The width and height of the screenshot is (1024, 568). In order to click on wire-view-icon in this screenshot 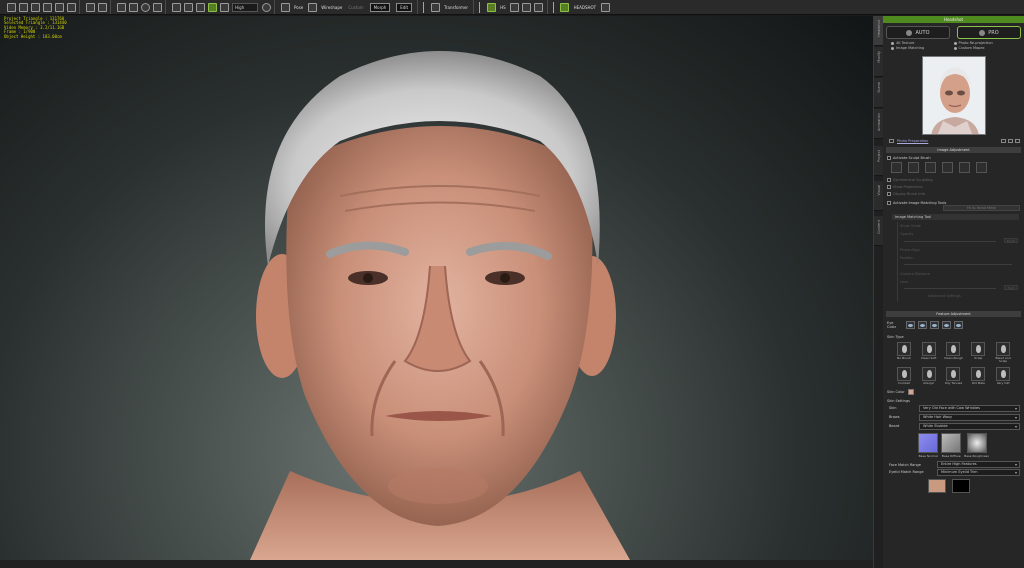, I will do `click(224, 7)`.